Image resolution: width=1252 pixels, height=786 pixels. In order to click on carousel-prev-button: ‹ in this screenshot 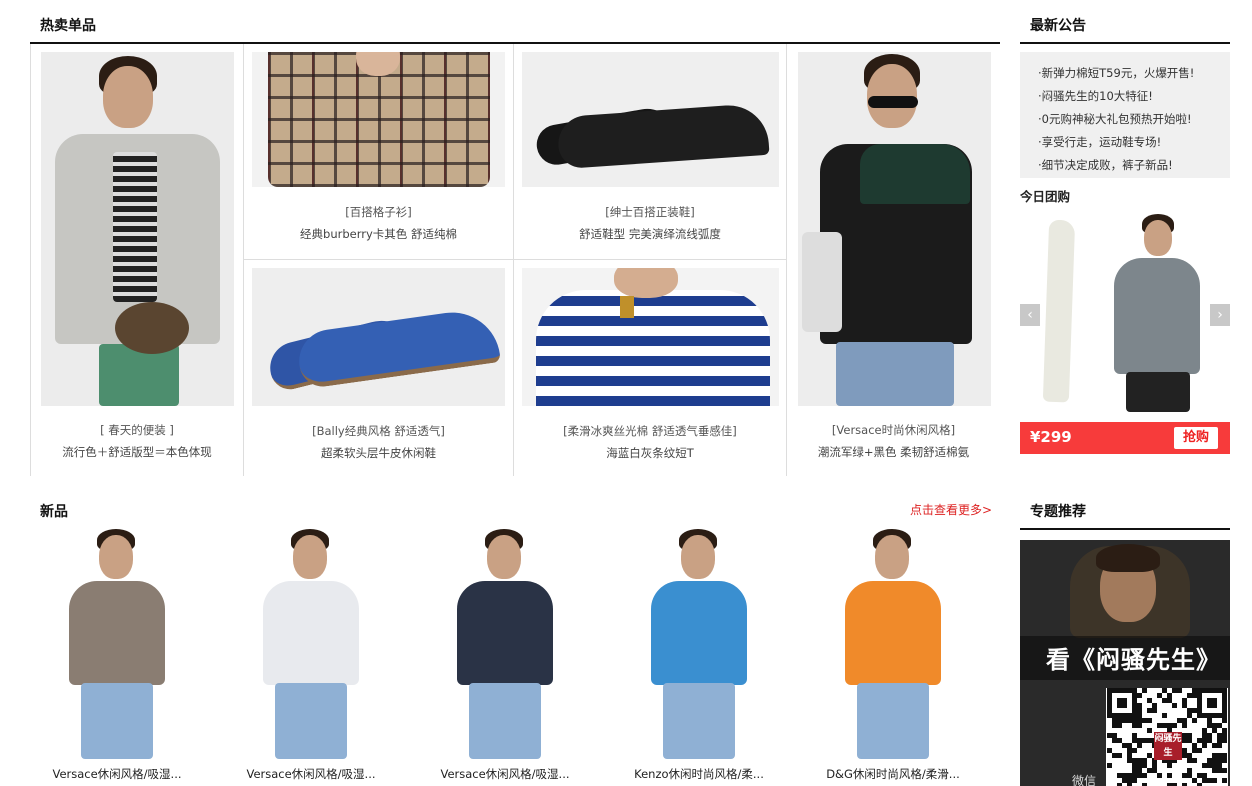, I will do `click(1030, 315)`.